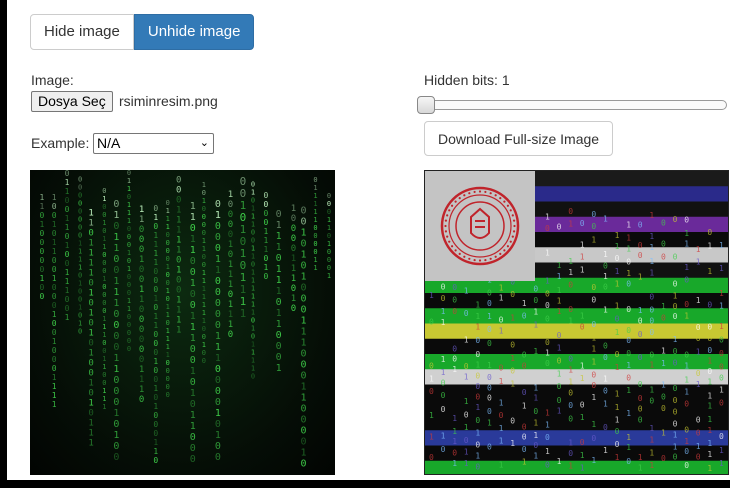 The width and height of the screenshot is (730, 488). What do you see at coordinates (194, 32) in the screenshot?
I see `unhide-image-button: Unhide image` at bounding box center [194, 32].